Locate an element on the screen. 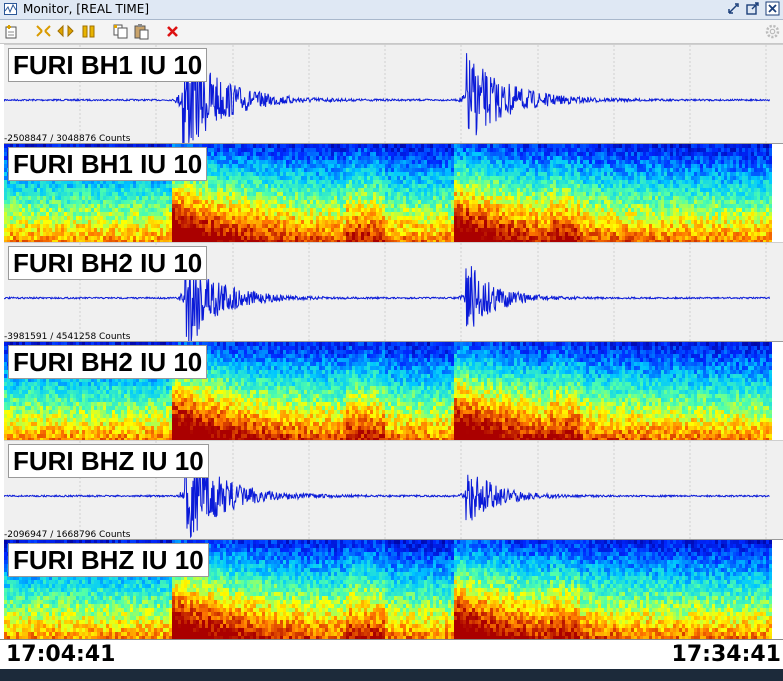  window-title: Monitor, [REAL TIME] is located at coordinates (86, 9).